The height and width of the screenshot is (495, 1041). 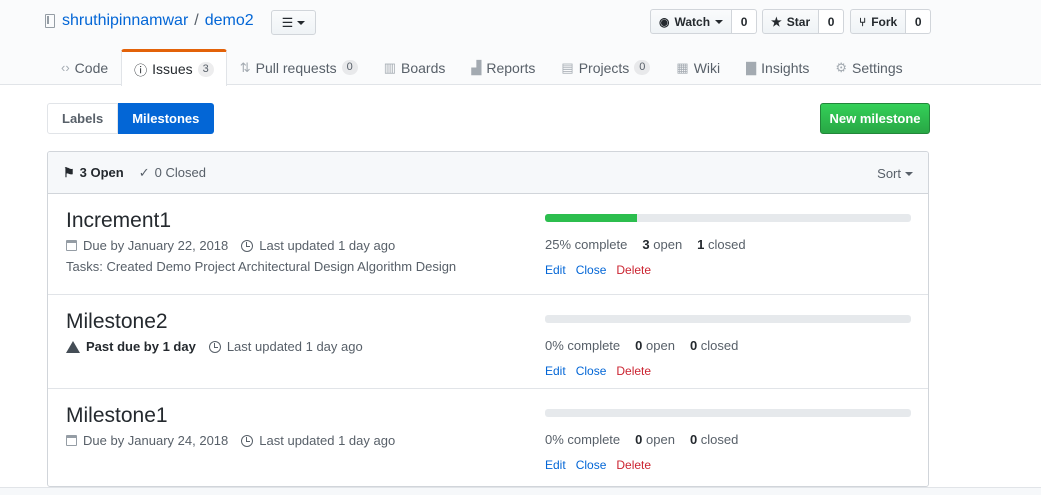 I want to click on milestone-stats: 0% complete 0 open 0 closed, so click(x=728, y=439).